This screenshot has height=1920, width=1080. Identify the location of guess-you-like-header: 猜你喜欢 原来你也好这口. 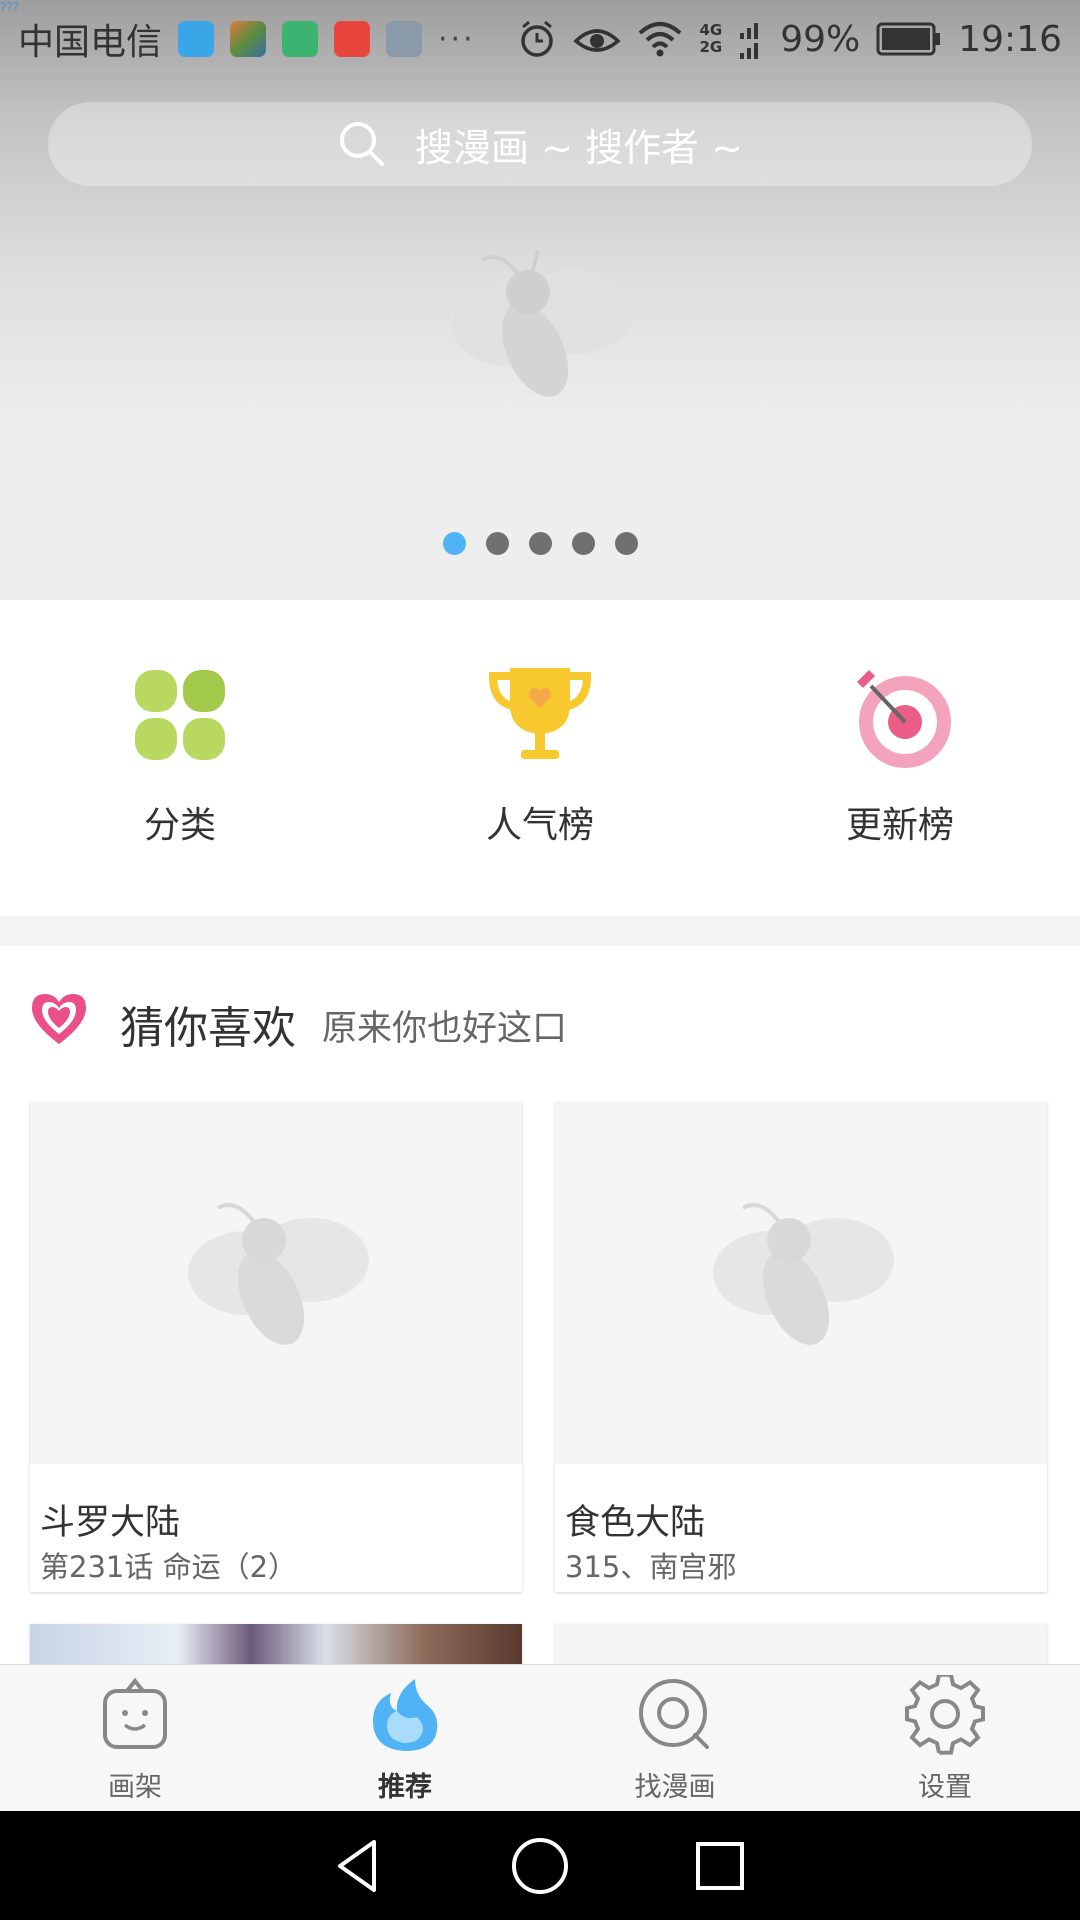
(540, 1025).